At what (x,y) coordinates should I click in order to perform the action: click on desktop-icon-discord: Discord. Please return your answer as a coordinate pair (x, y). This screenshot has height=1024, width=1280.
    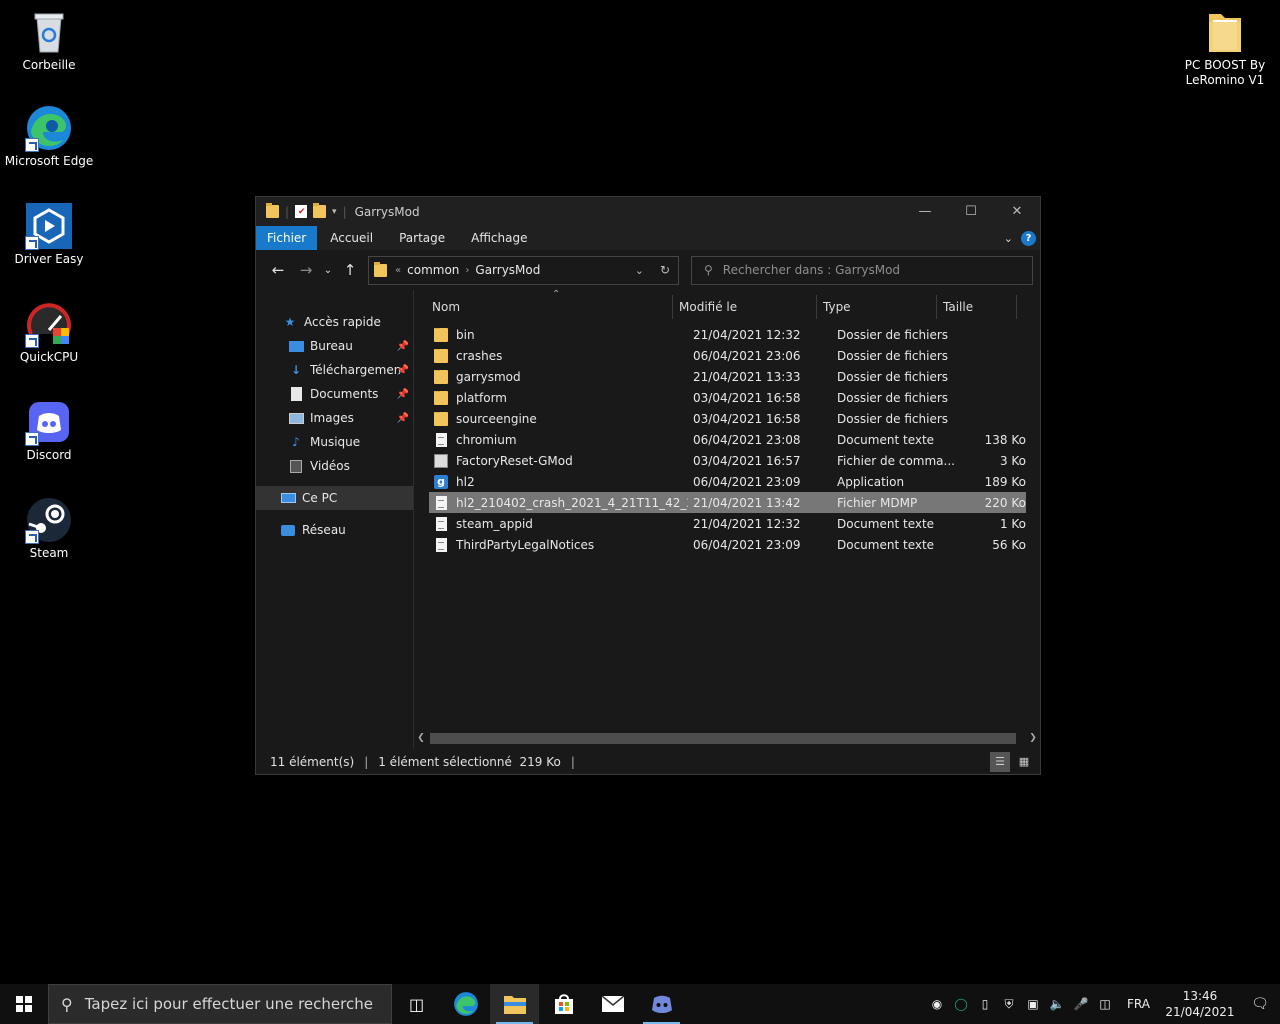
    Looking at the image, I should click on (49, 430).